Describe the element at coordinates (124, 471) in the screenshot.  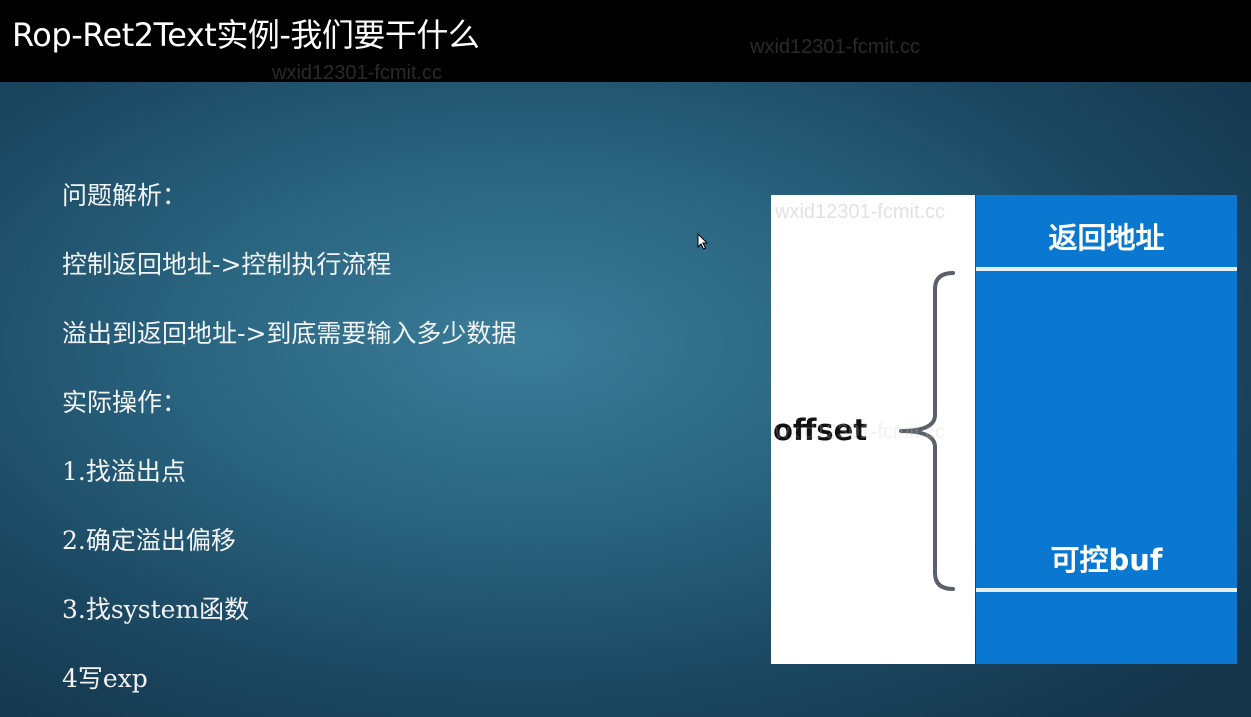
I see `step-item: 1.找溢出点` at that location.